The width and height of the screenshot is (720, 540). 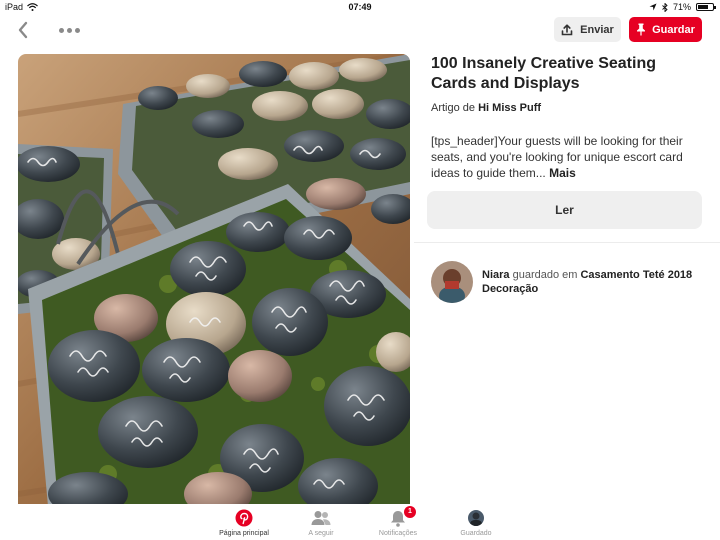 What do you see at coordinates (398, 533) in the screenshot?
I see `tab-label: Notificações` at bounding box center [398, 533].